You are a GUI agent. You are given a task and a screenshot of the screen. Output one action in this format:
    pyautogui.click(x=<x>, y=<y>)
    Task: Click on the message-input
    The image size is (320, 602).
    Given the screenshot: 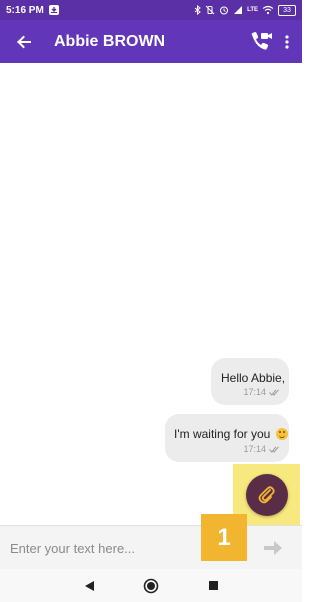 What is the action you would take?
    pyautogui.click(x=105, y=548)
    